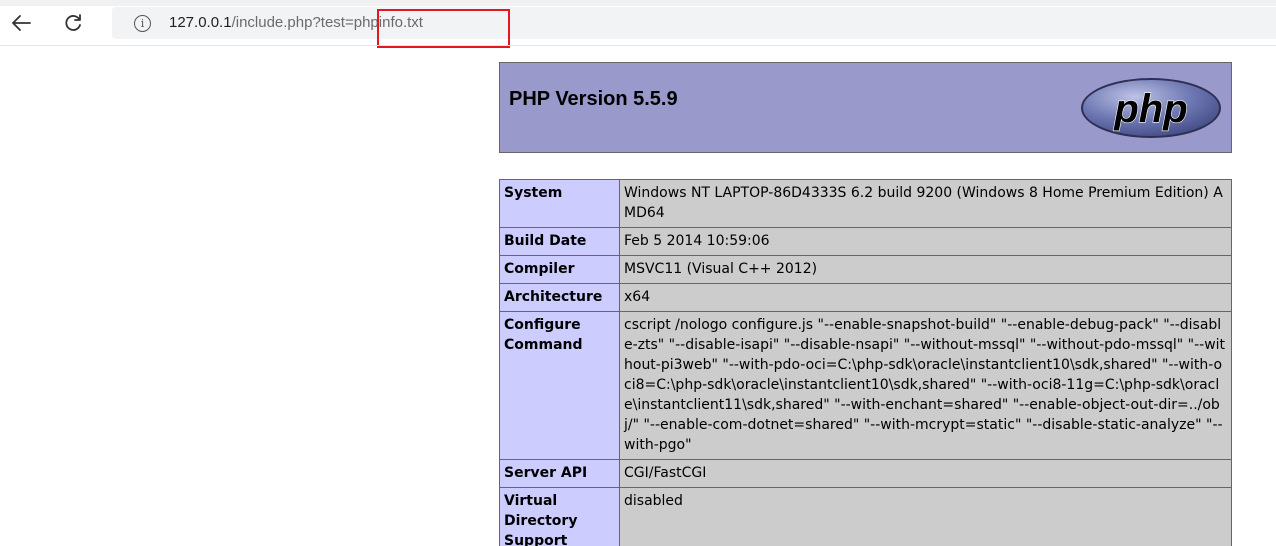 Image resolution: width=1276 pixels, height=546 pixels. What do you see at coordinates (865, 107) in the screenshot?
I see `php-version-header: PHP Version 5.5.9 php` at bounding box center [865, 107].